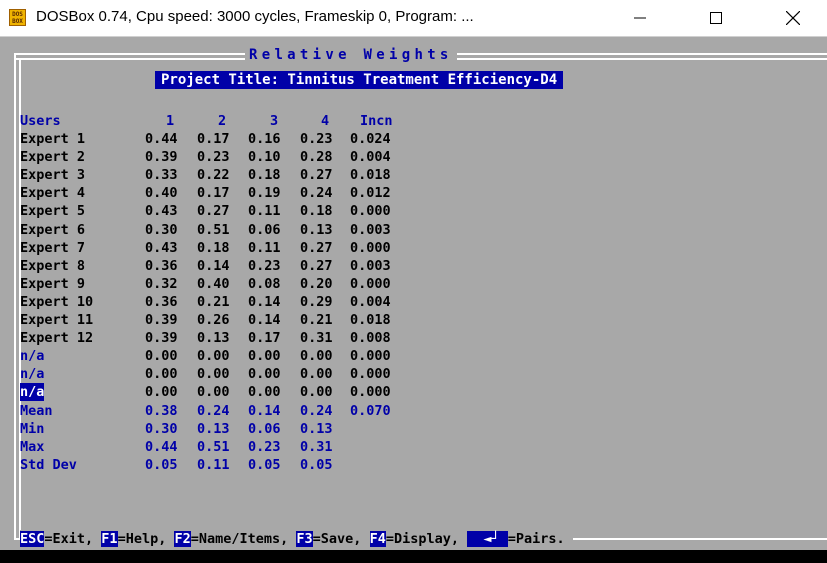  What do you see at coordinates (640, 18) in the screenshot?
I see `minimize-button` at bounding box center [640, 18].